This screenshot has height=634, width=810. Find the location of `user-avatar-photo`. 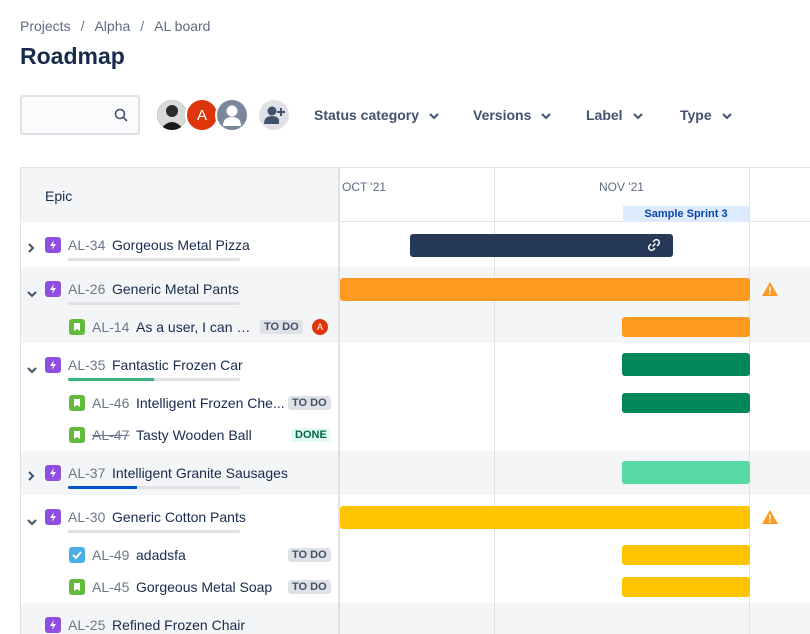

user-avatar-photo is located at coordinates (172, 115).